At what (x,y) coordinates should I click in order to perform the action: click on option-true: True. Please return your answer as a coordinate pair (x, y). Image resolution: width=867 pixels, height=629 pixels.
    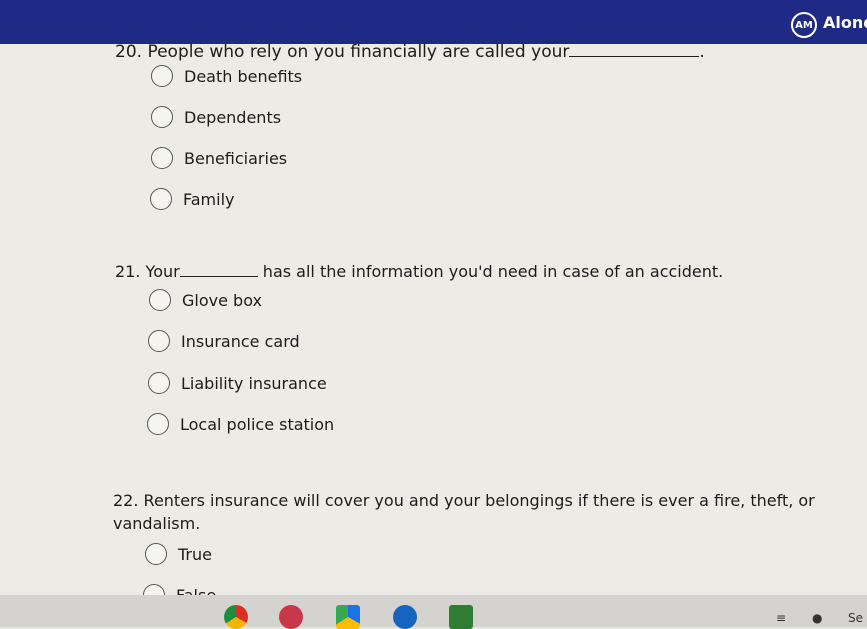
    Looking at the image, I should click on (178, 554).